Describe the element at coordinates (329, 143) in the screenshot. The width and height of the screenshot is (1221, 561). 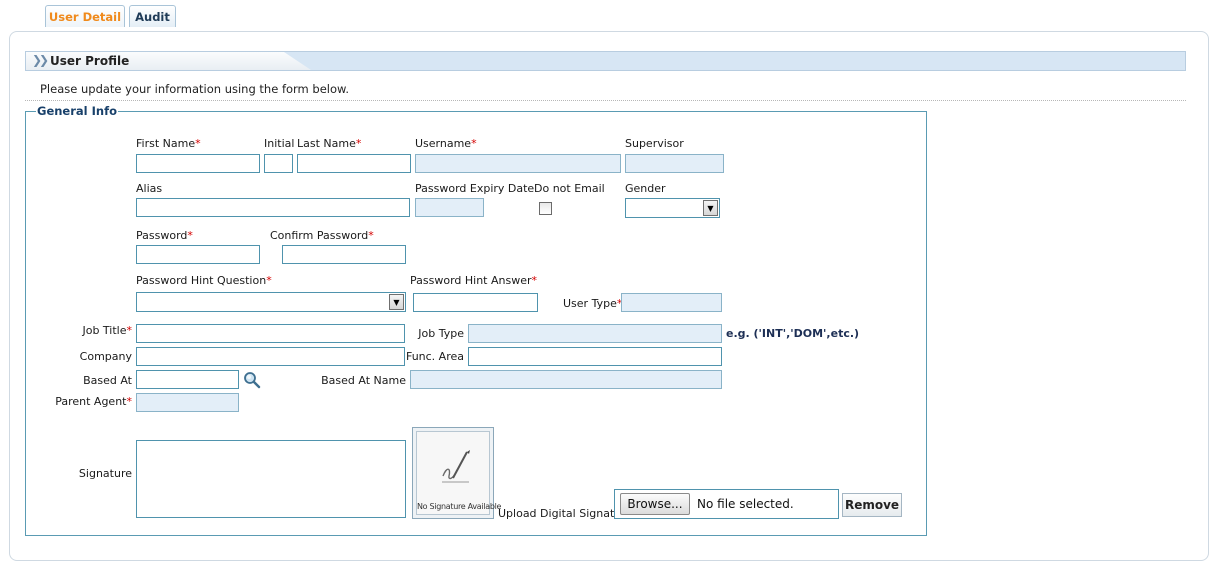
I see `last-name-label: Last Name*` at that location.